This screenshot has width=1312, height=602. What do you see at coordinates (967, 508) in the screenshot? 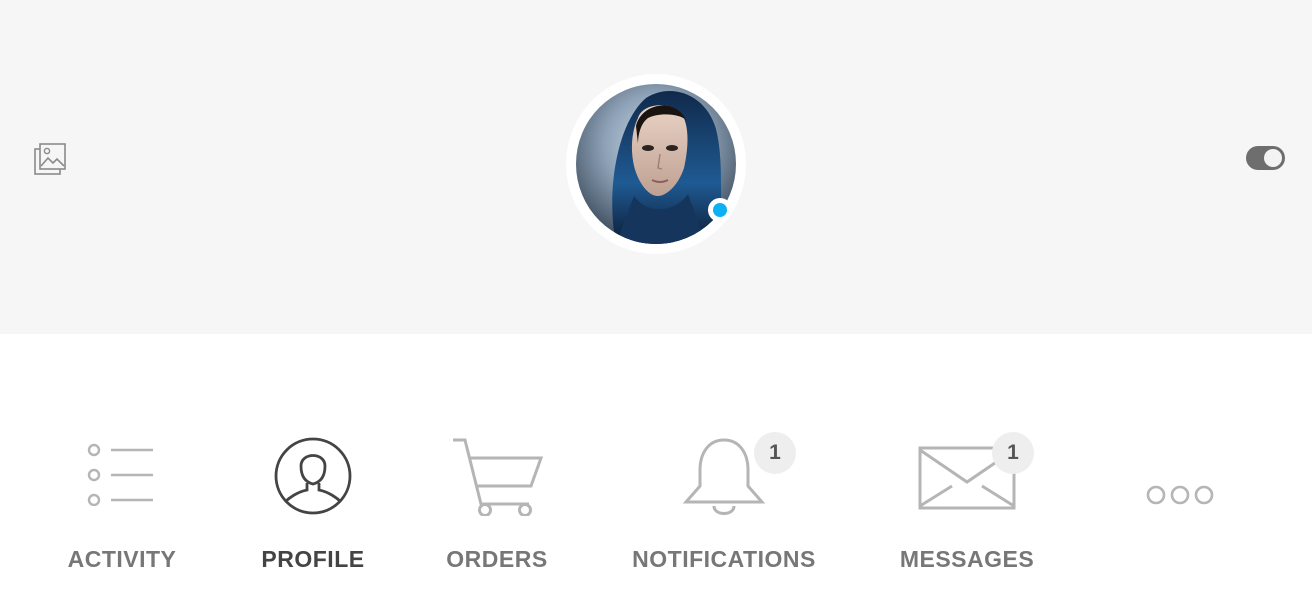
I see `nav-item-messages: 1 MESSAGES` at bounding box center [967, 508].